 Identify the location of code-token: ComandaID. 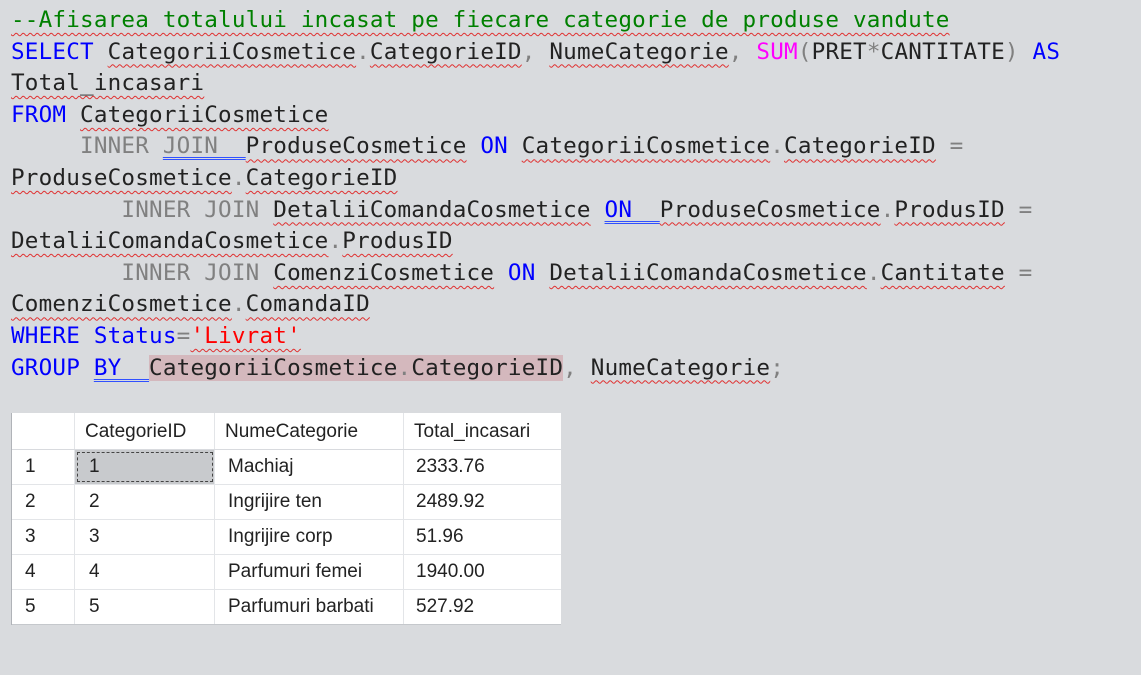
(307, 304).